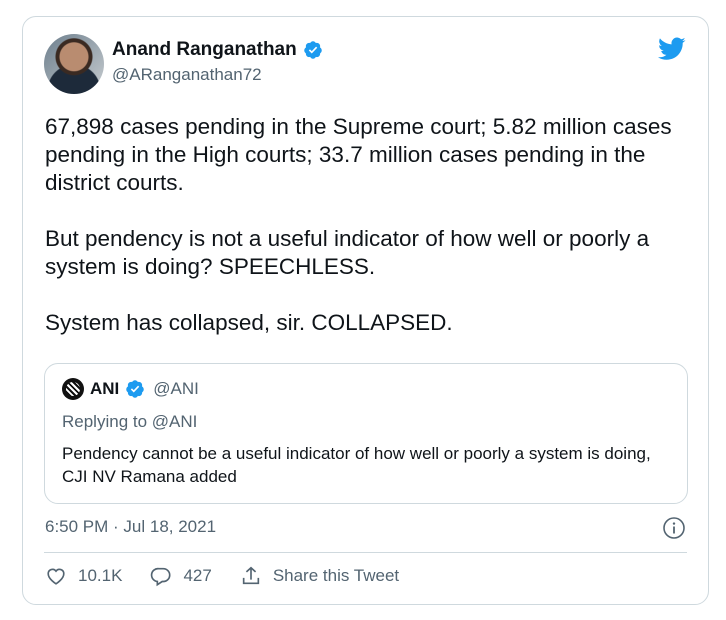 Image resolution: width=726 pixels, height=620 pixels. I want to click on like-button: 10.1K, so click(83, 576).